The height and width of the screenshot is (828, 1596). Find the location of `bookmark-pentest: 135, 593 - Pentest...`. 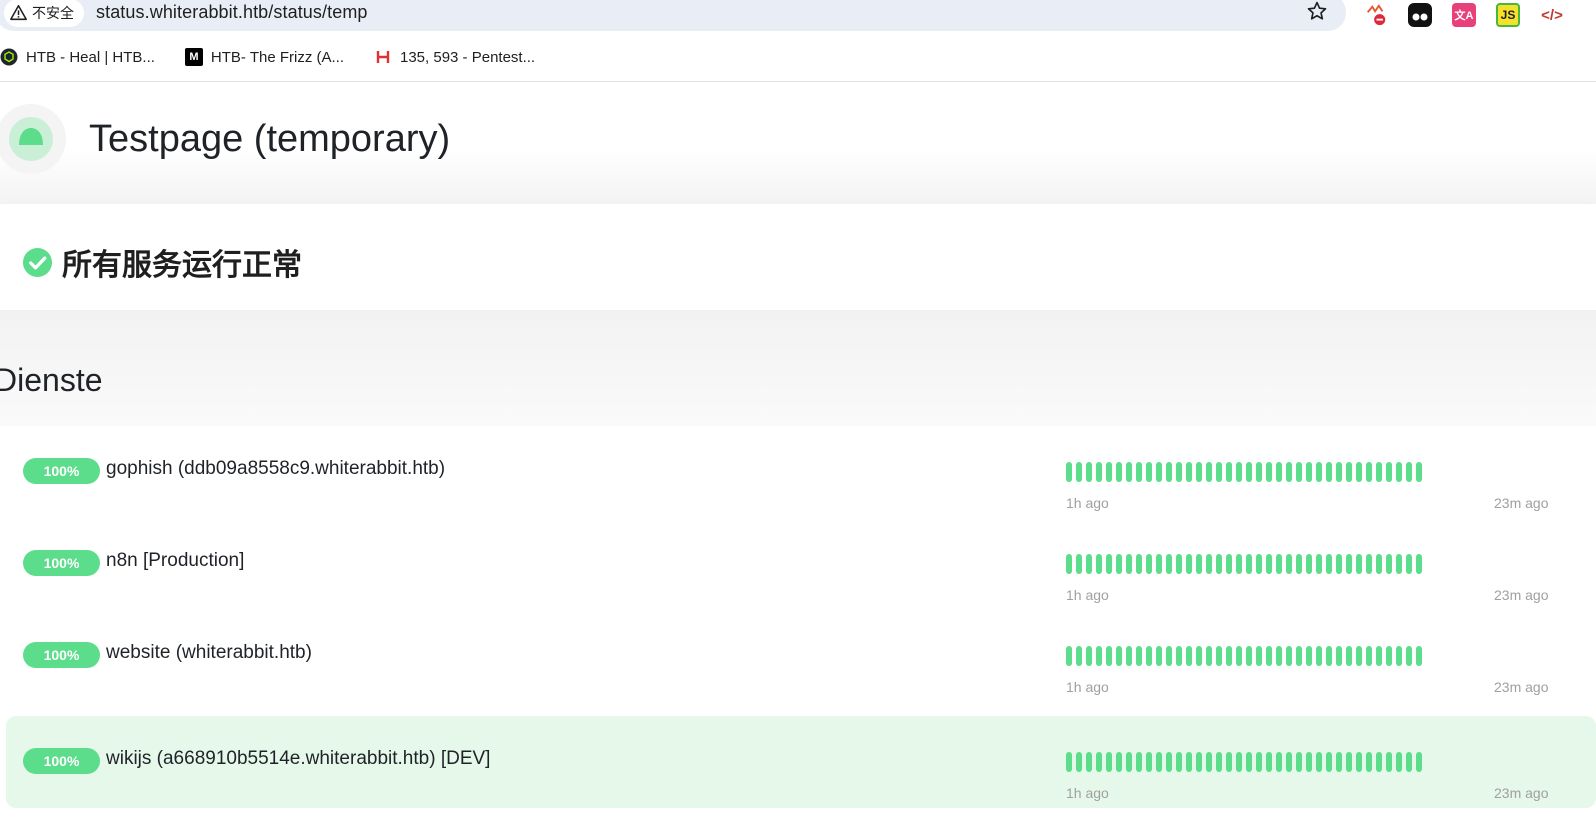

bookmark-pentest: 135, 593 - Pentest... is located at coordinates (454, 57).